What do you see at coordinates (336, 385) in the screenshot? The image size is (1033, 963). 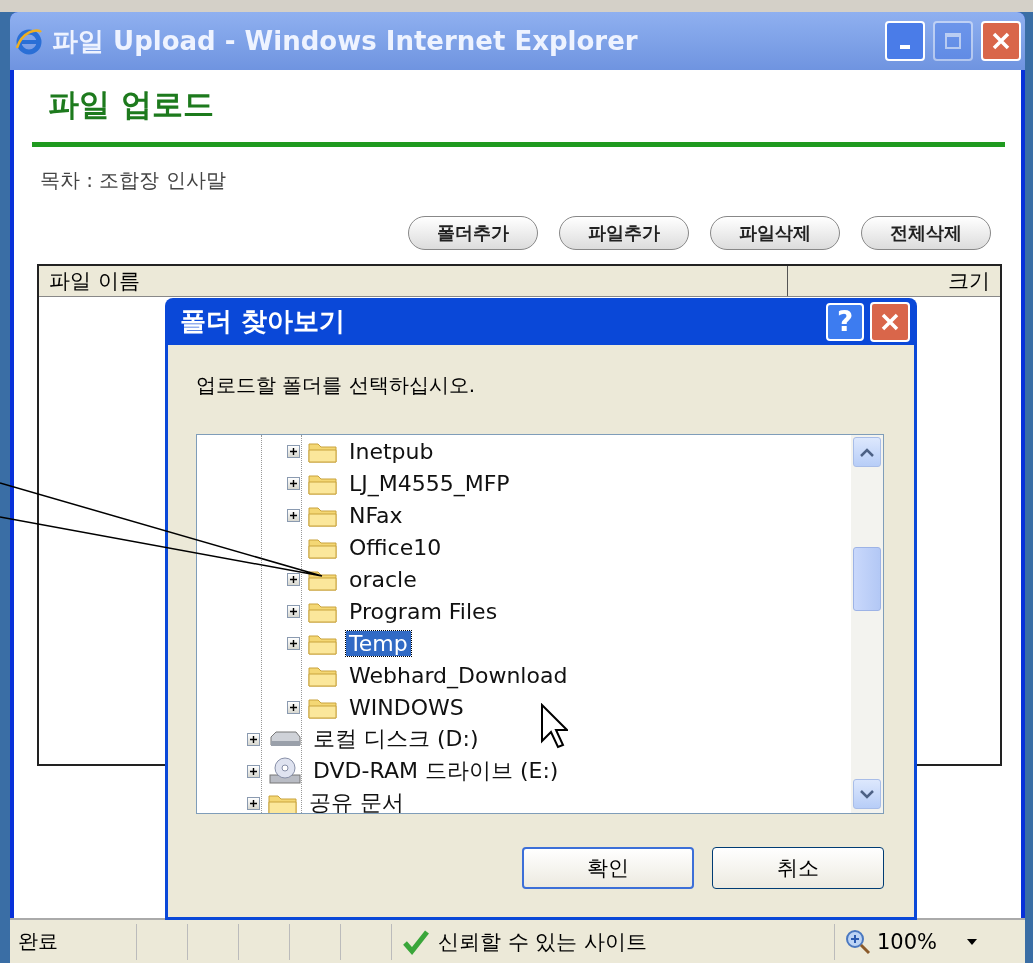 I see `dialog-prompt: 업로드할 폴더를 선택하십시오.` at bounding box center [336, 385].